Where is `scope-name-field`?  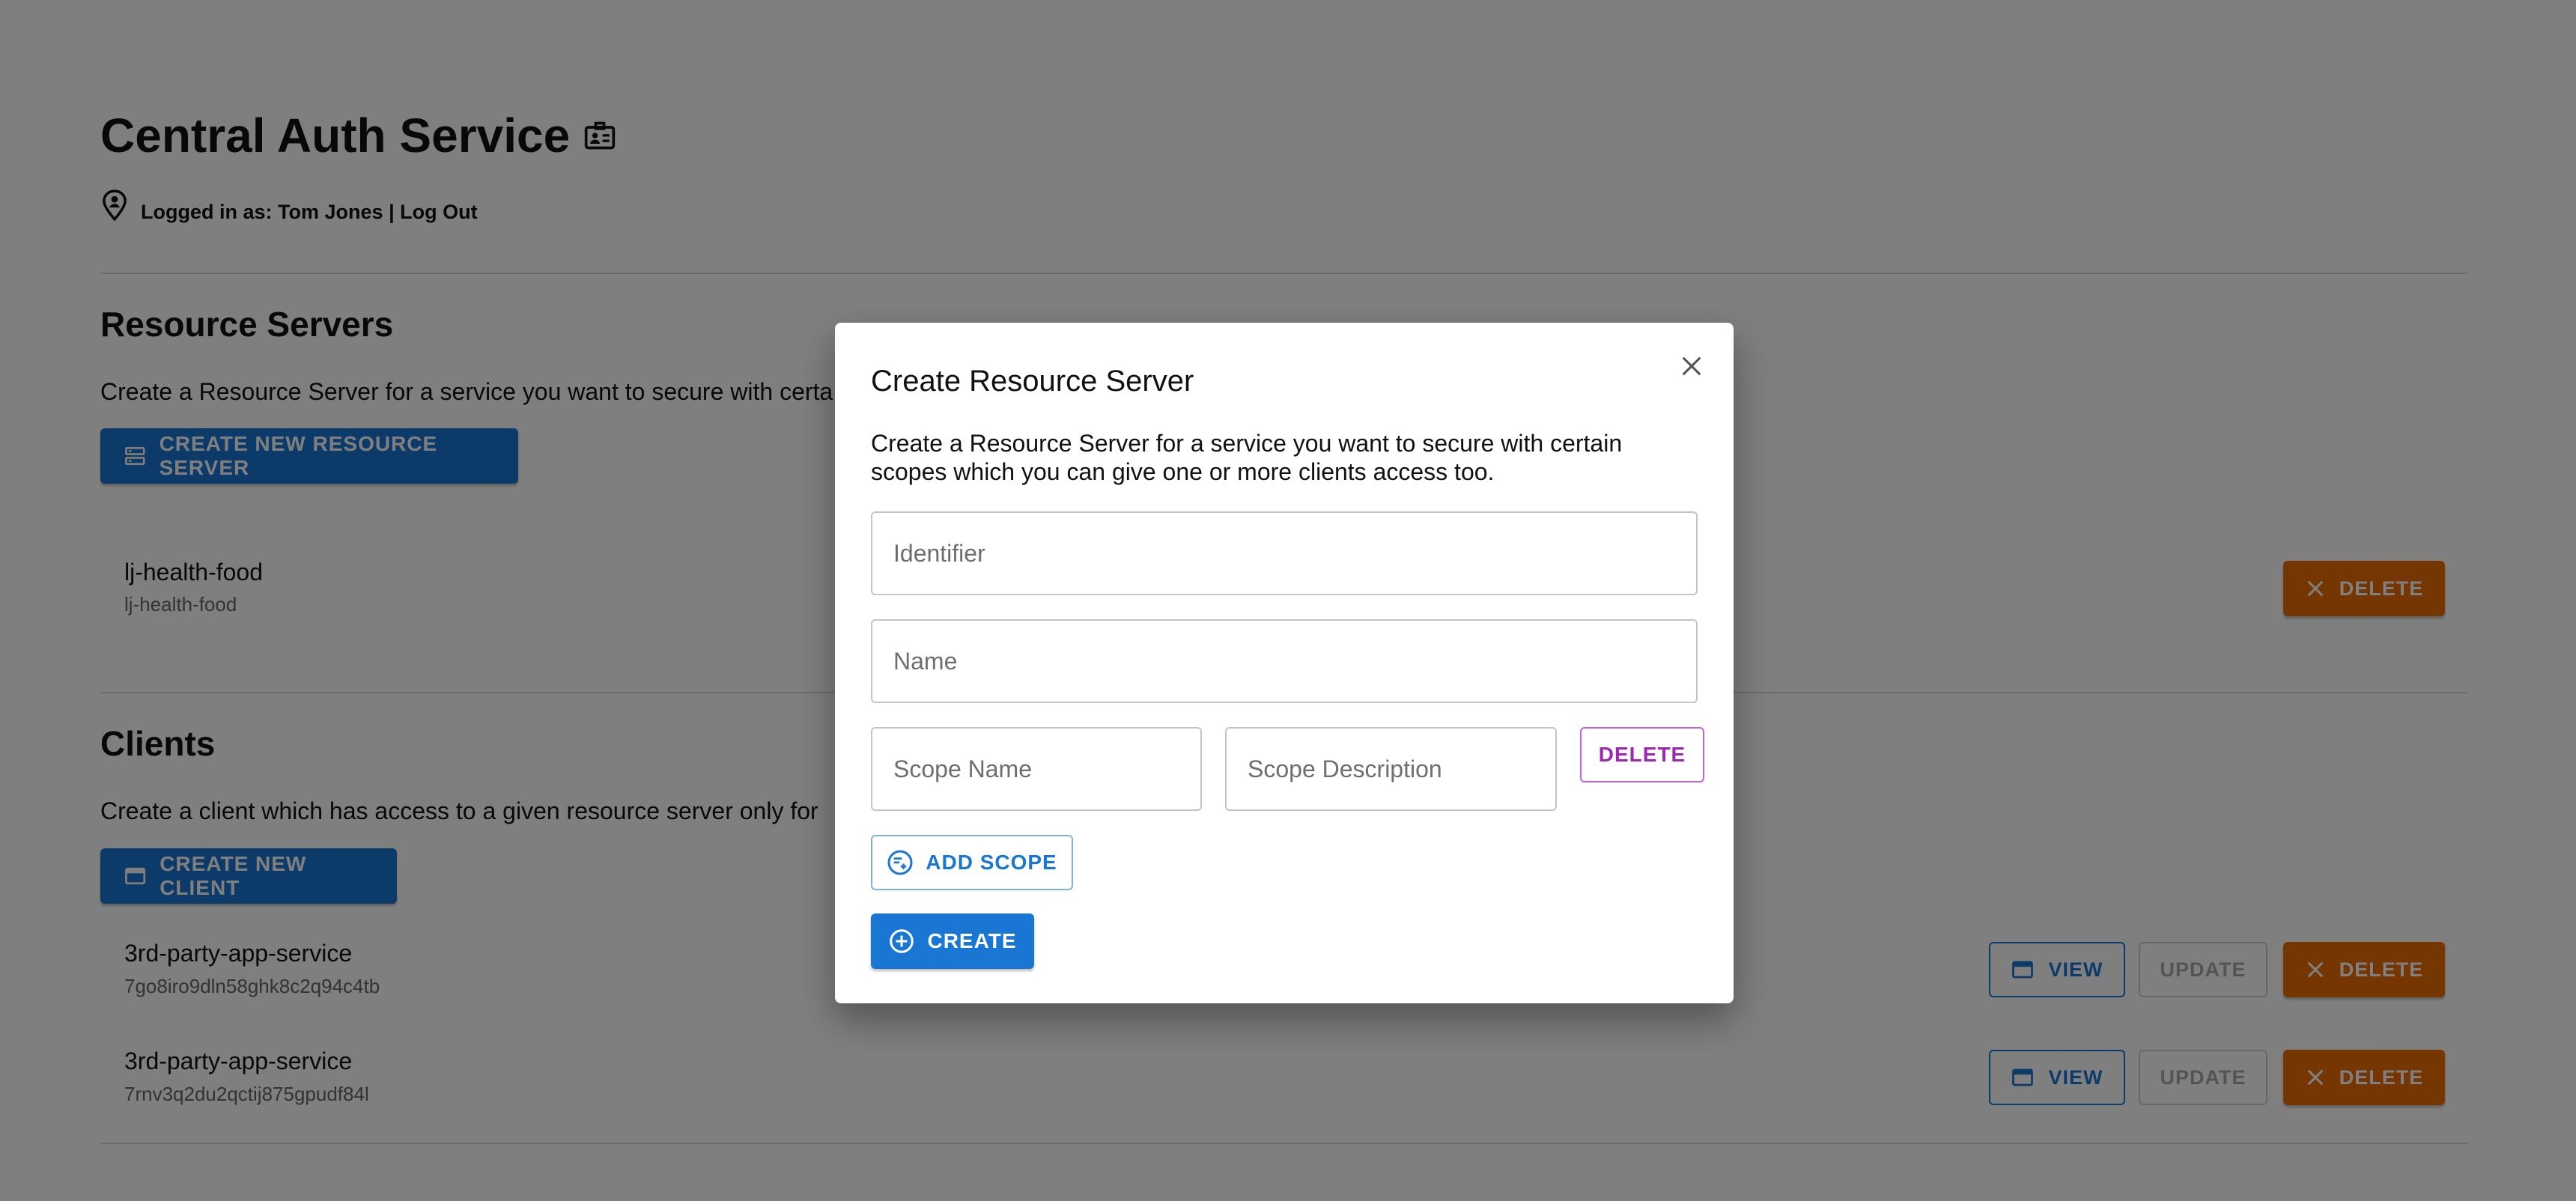 scope-name-field is located at coordinates (1036, 769).